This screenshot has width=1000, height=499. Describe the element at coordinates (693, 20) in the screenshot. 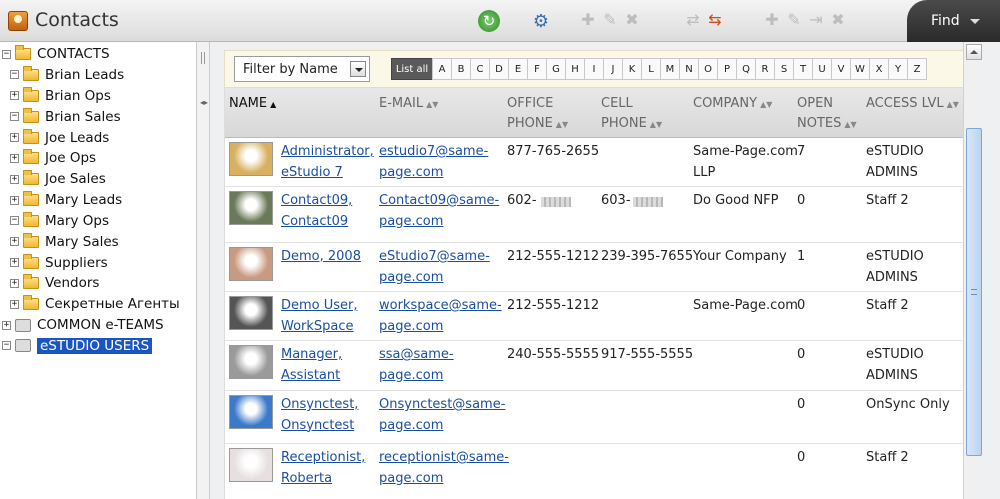

I see `copy-contact-icon: ⇄` at that location.